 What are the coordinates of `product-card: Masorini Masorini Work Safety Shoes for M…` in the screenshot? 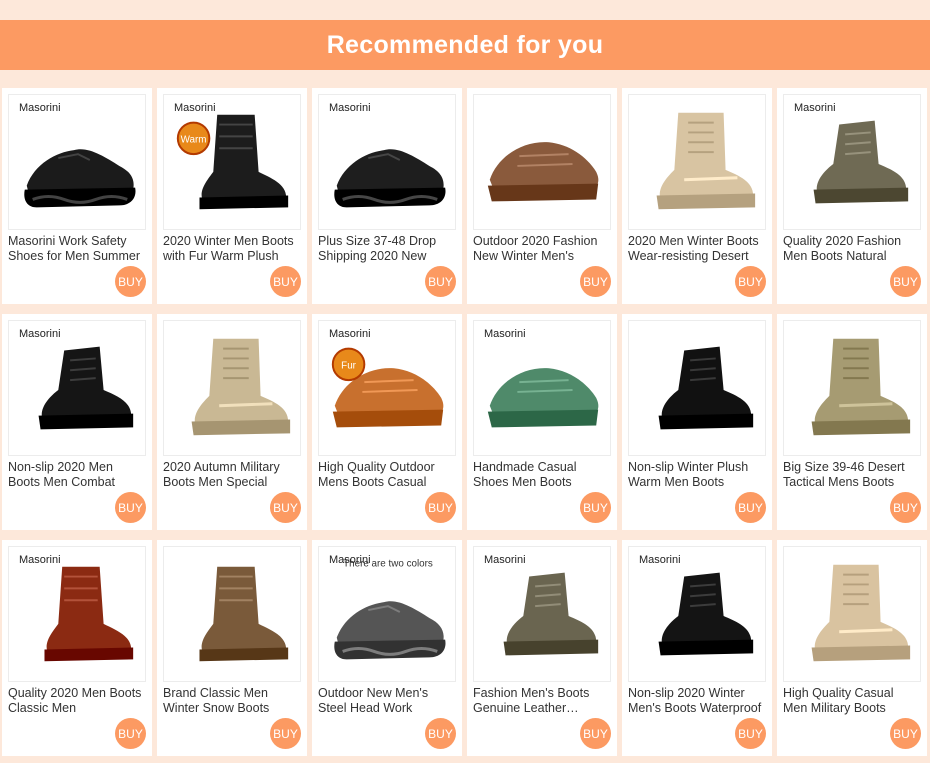 It's located at (77, 196).